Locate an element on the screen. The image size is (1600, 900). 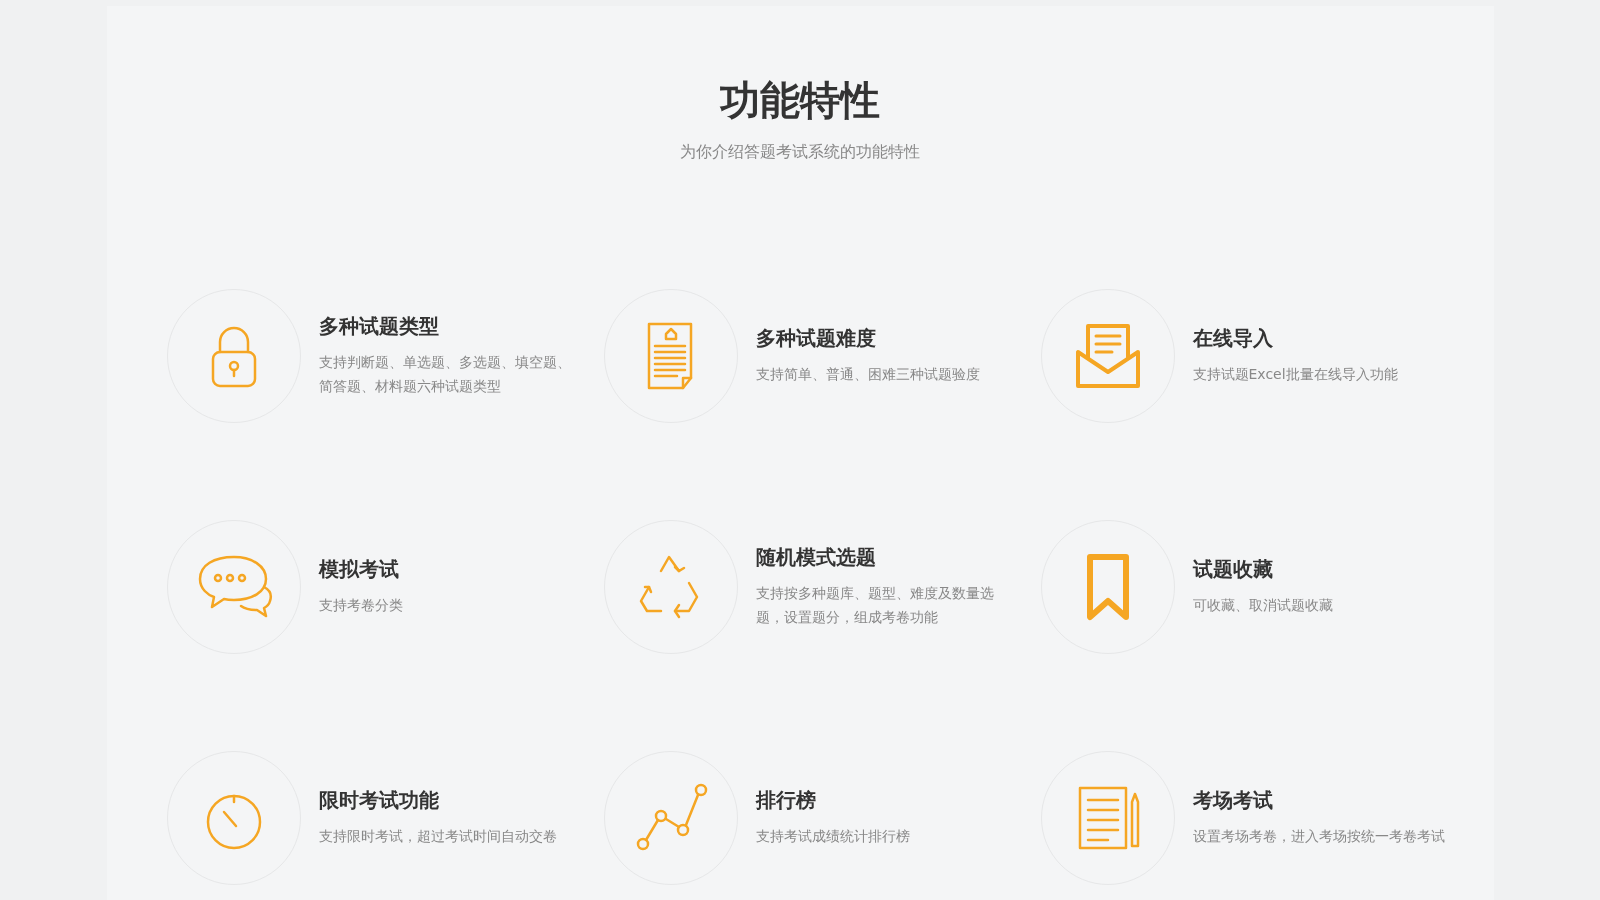
feature-title: 限时考试功能 is located at coordinates (379, 800).